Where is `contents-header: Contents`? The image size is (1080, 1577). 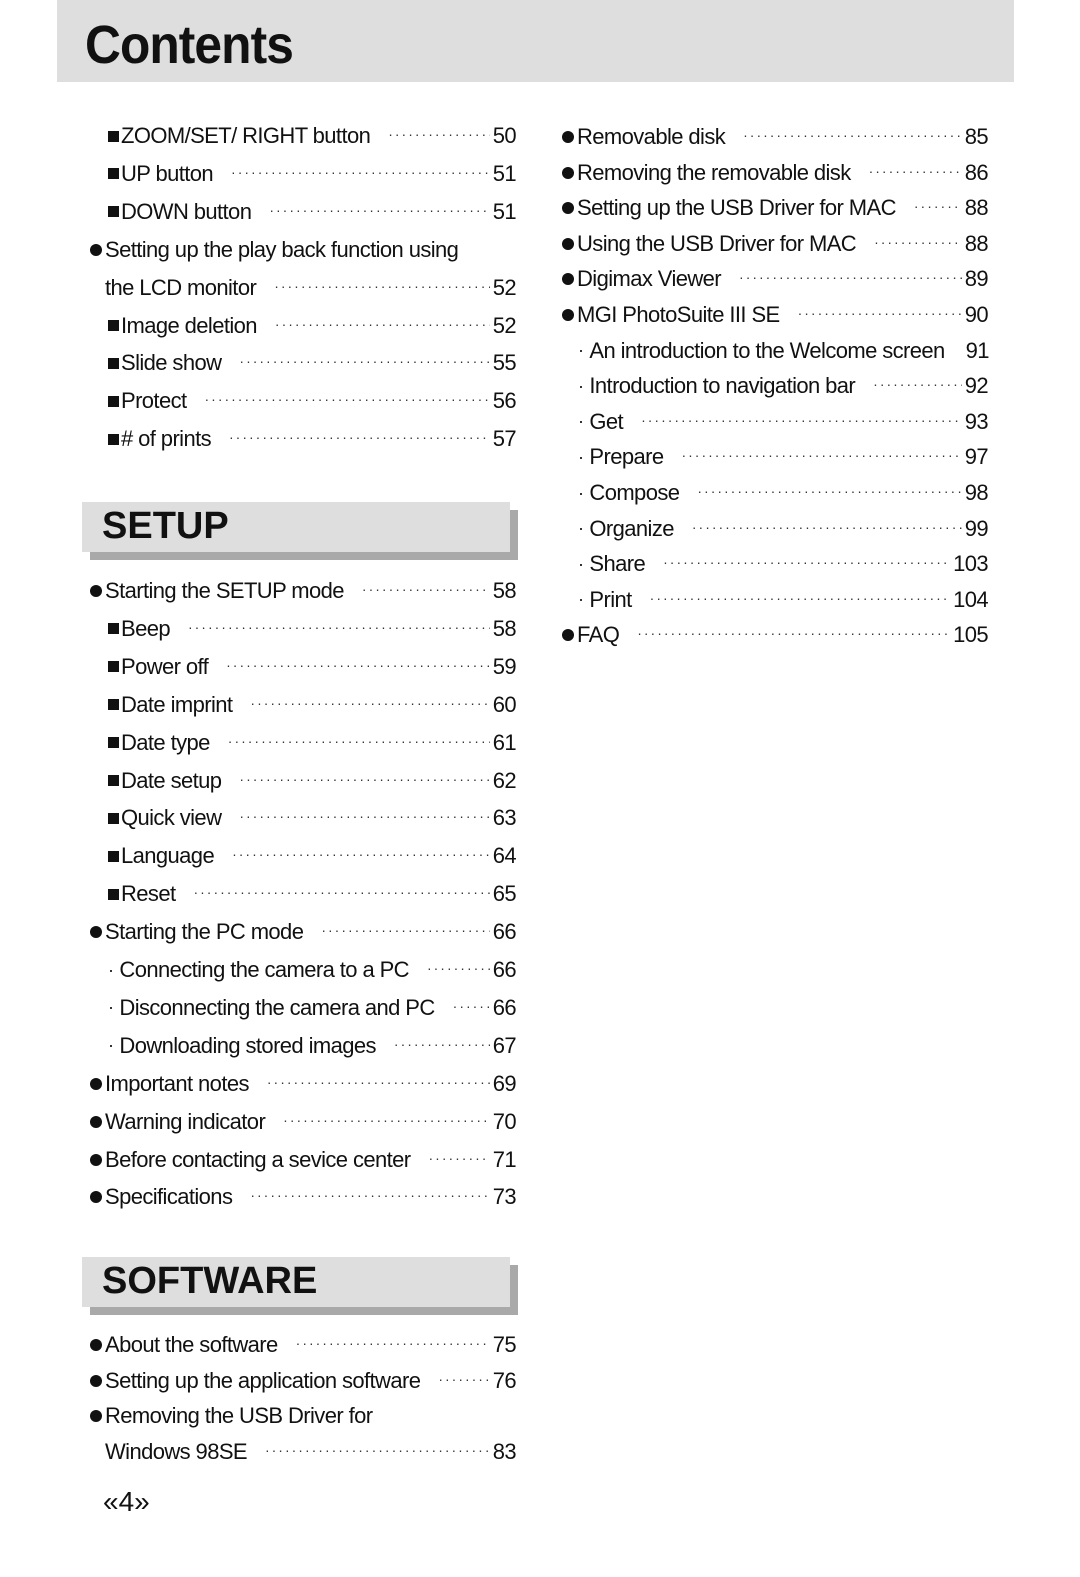 contents-header: Contents is located at coordinates (535, 41).